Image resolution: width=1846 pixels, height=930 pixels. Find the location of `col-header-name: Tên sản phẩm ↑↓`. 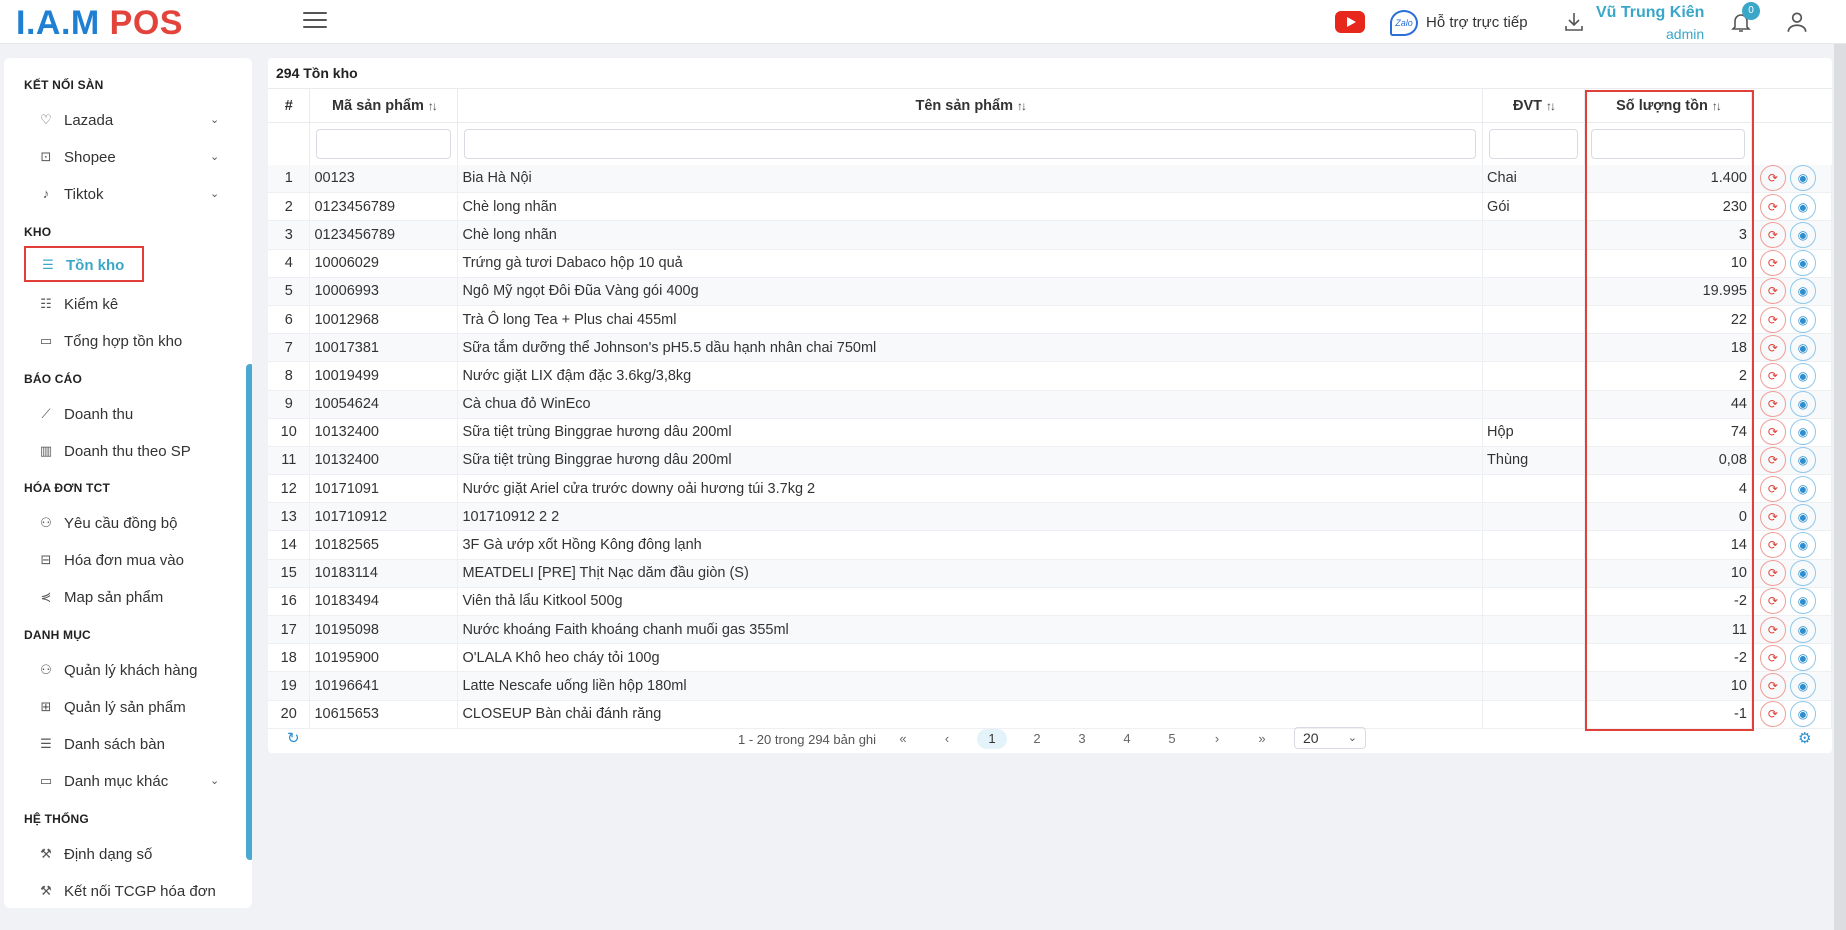

col-header-name: Tên sản phẩm ↑↓ is located at coordinates (970, 105).